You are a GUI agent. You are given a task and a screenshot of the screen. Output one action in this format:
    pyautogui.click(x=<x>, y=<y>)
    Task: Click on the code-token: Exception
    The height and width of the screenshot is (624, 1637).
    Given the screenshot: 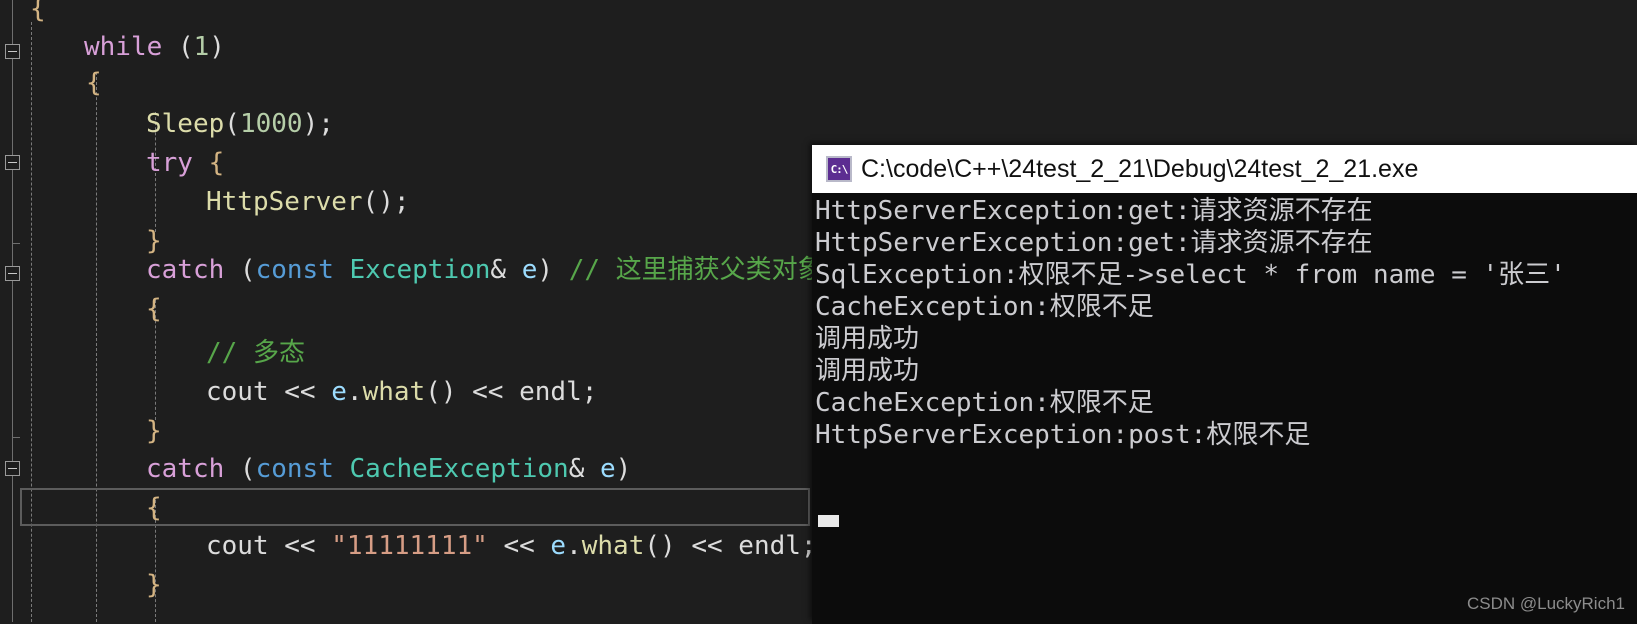 What is the action you would take?
    pyautogui.click(x=420, y=270)
    